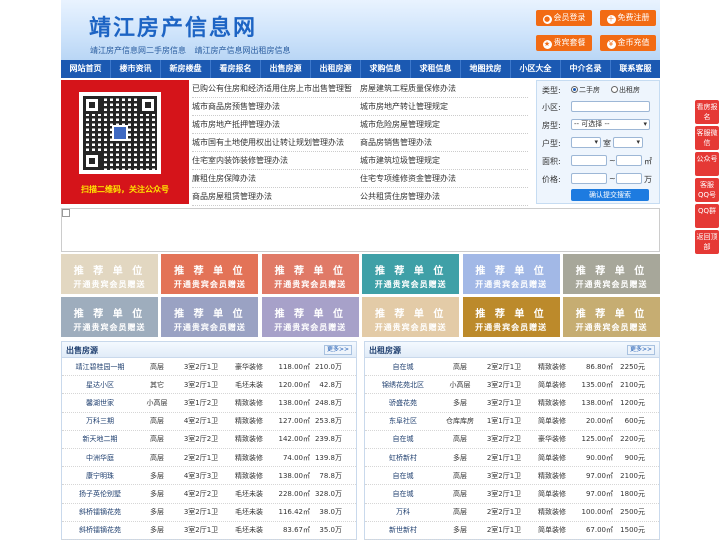  What do you see at coordinates (100, 385) in the screenshot?
I see `community-name: 星达小区` at bounding box center [100, 385].